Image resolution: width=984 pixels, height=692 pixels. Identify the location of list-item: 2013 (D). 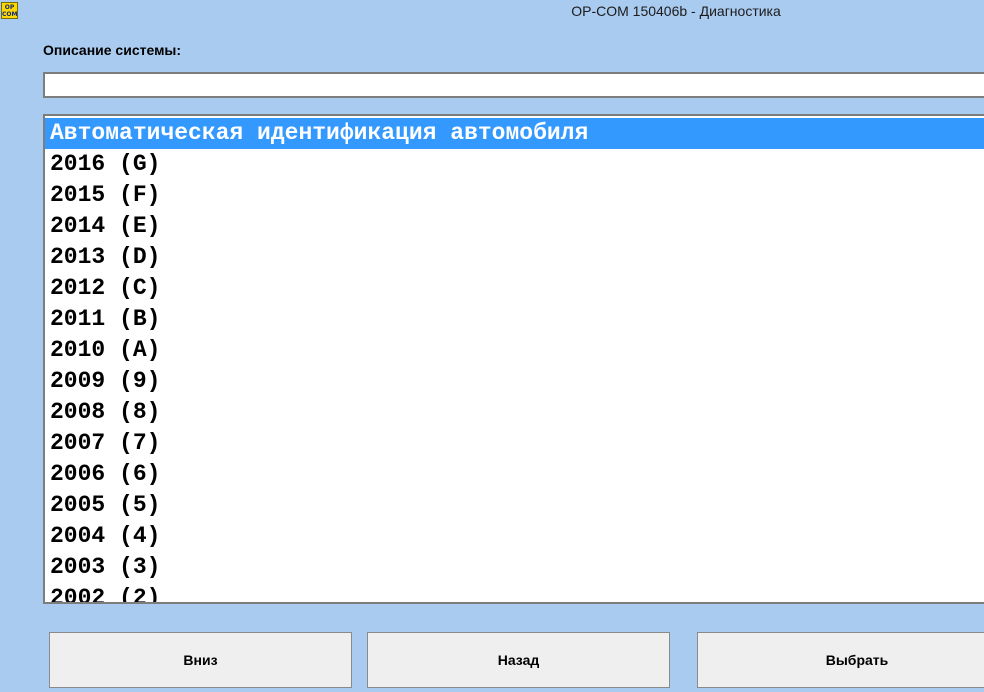
(514, 257).